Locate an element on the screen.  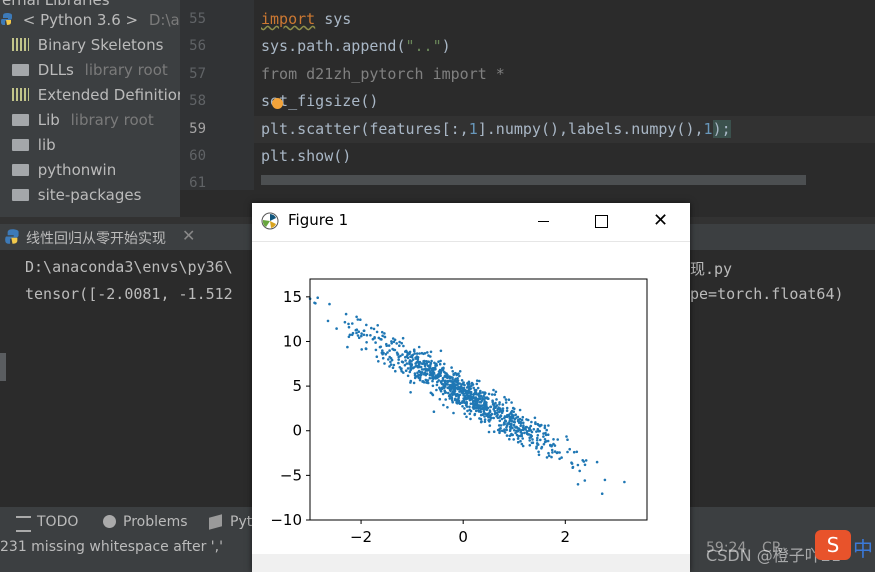
code-line-60: plt.show() is located at coordinates (306, 156).